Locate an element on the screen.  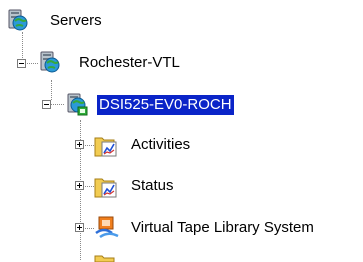
tree-node-label: Activities is located at coordinates (161, 144).